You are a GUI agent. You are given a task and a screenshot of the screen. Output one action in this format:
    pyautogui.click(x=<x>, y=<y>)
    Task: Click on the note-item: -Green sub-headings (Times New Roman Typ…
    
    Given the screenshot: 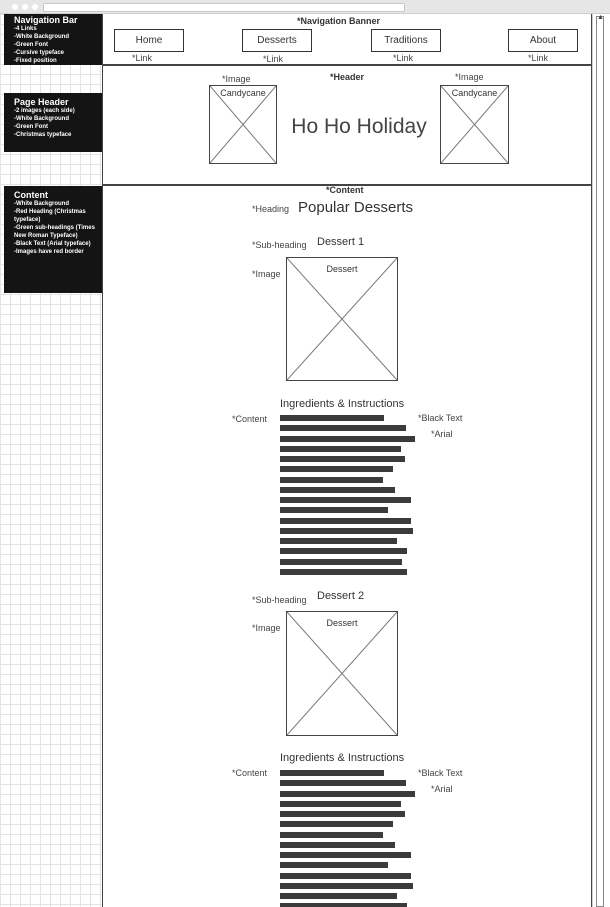 What is the action you would take?
    pyautogui.click(x=54, y=232)
    